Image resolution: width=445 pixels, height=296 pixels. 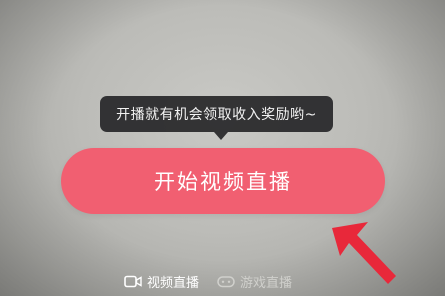 I want to click on tab-game-live: 游戏直播, so click(x=254, y=281).